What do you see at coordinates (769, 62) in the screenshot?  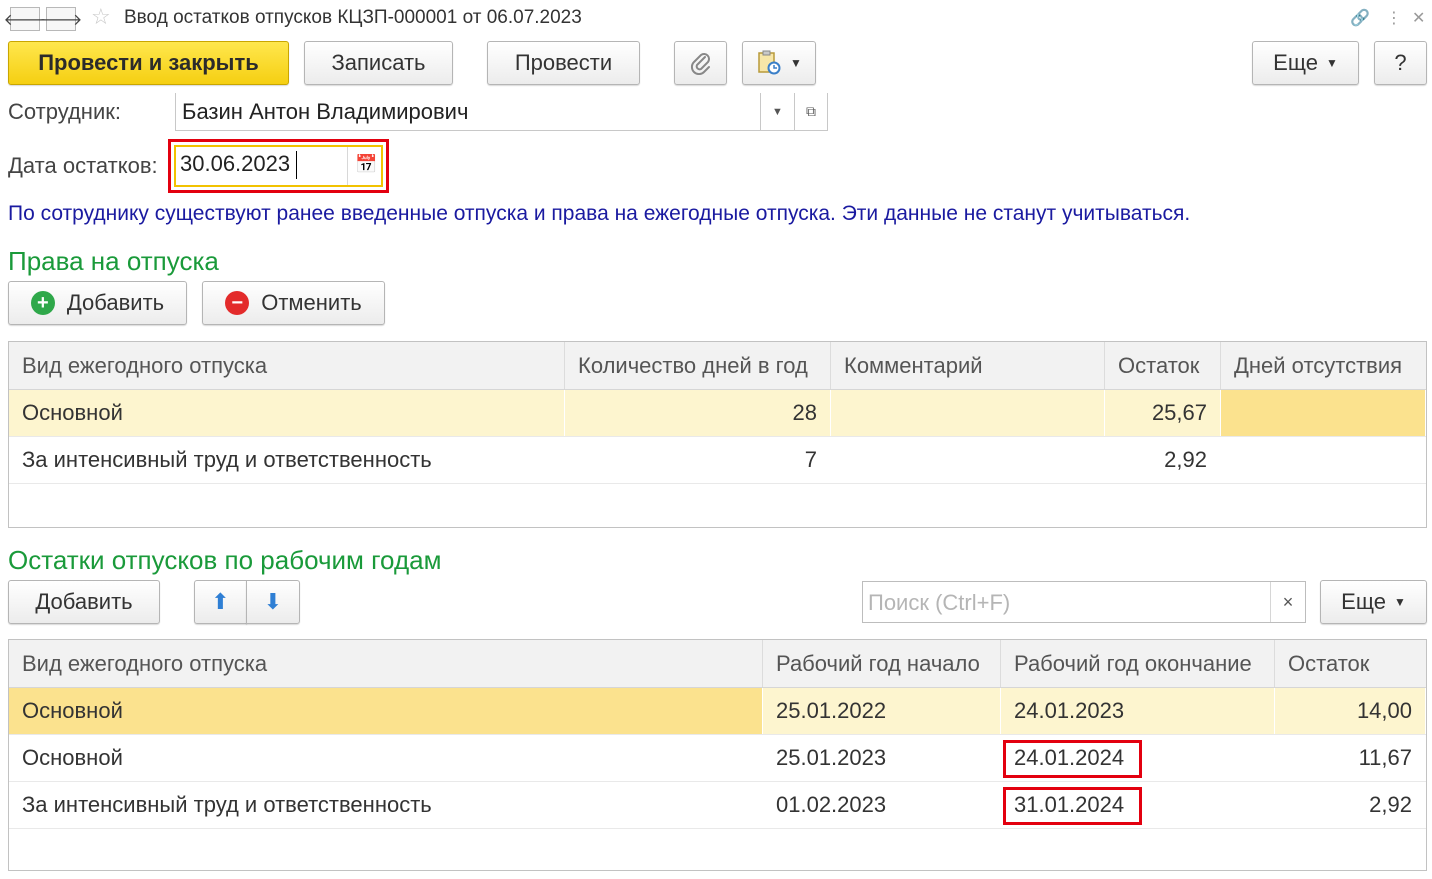 I see `document-report-icon` at bounding box center [769, 62].